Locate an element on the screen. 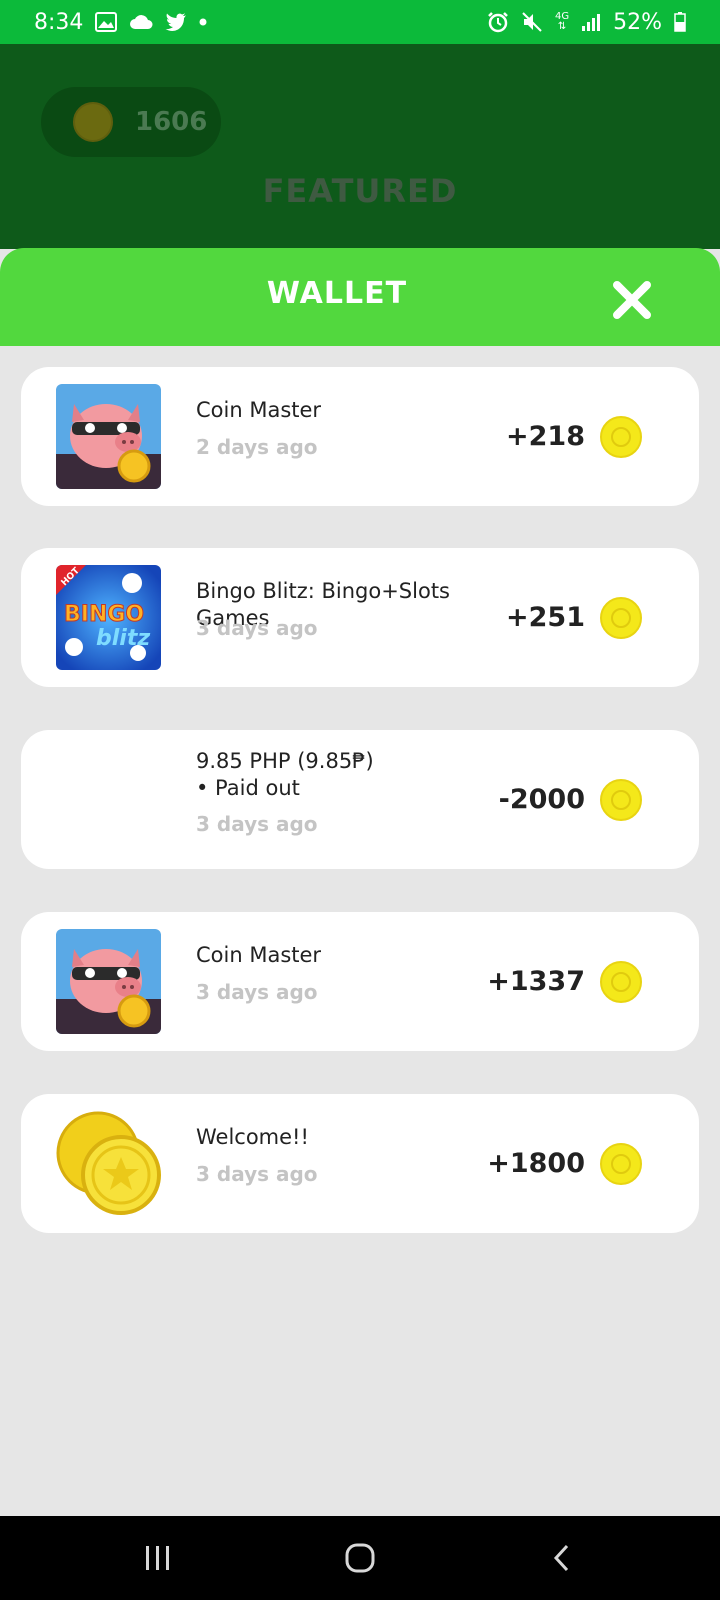 The width and height of the screenshot is (720, 1600). item-title: 9.85 PHP (9.85₱) is located at coordinates (285, 761).